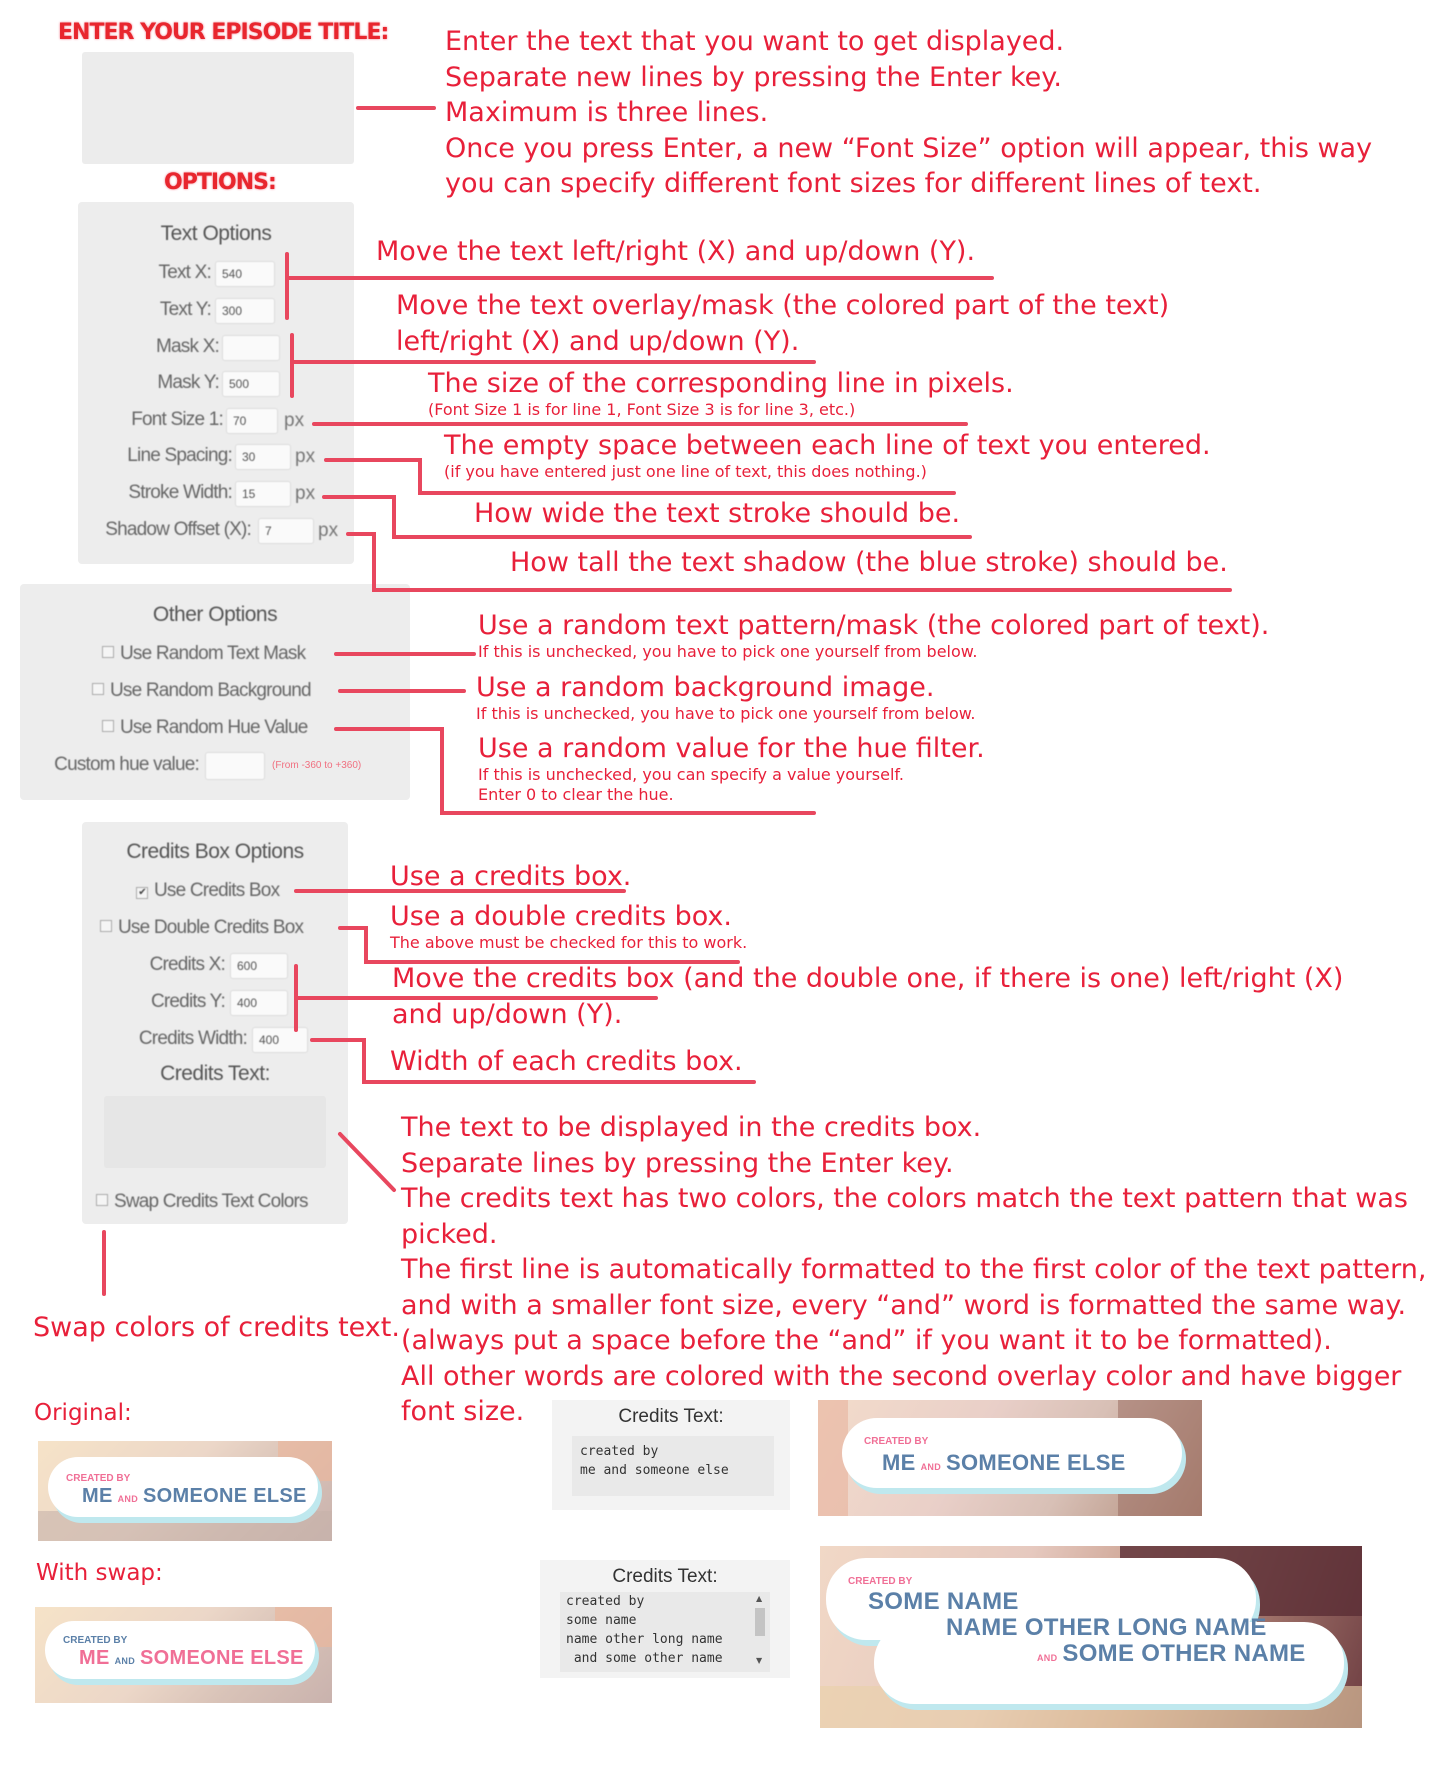 The image size is (1431, 1778). Describe the element at coordinates (705, 687) in the screenshot. I see `annotation-line: Use a random background image.` at that location.